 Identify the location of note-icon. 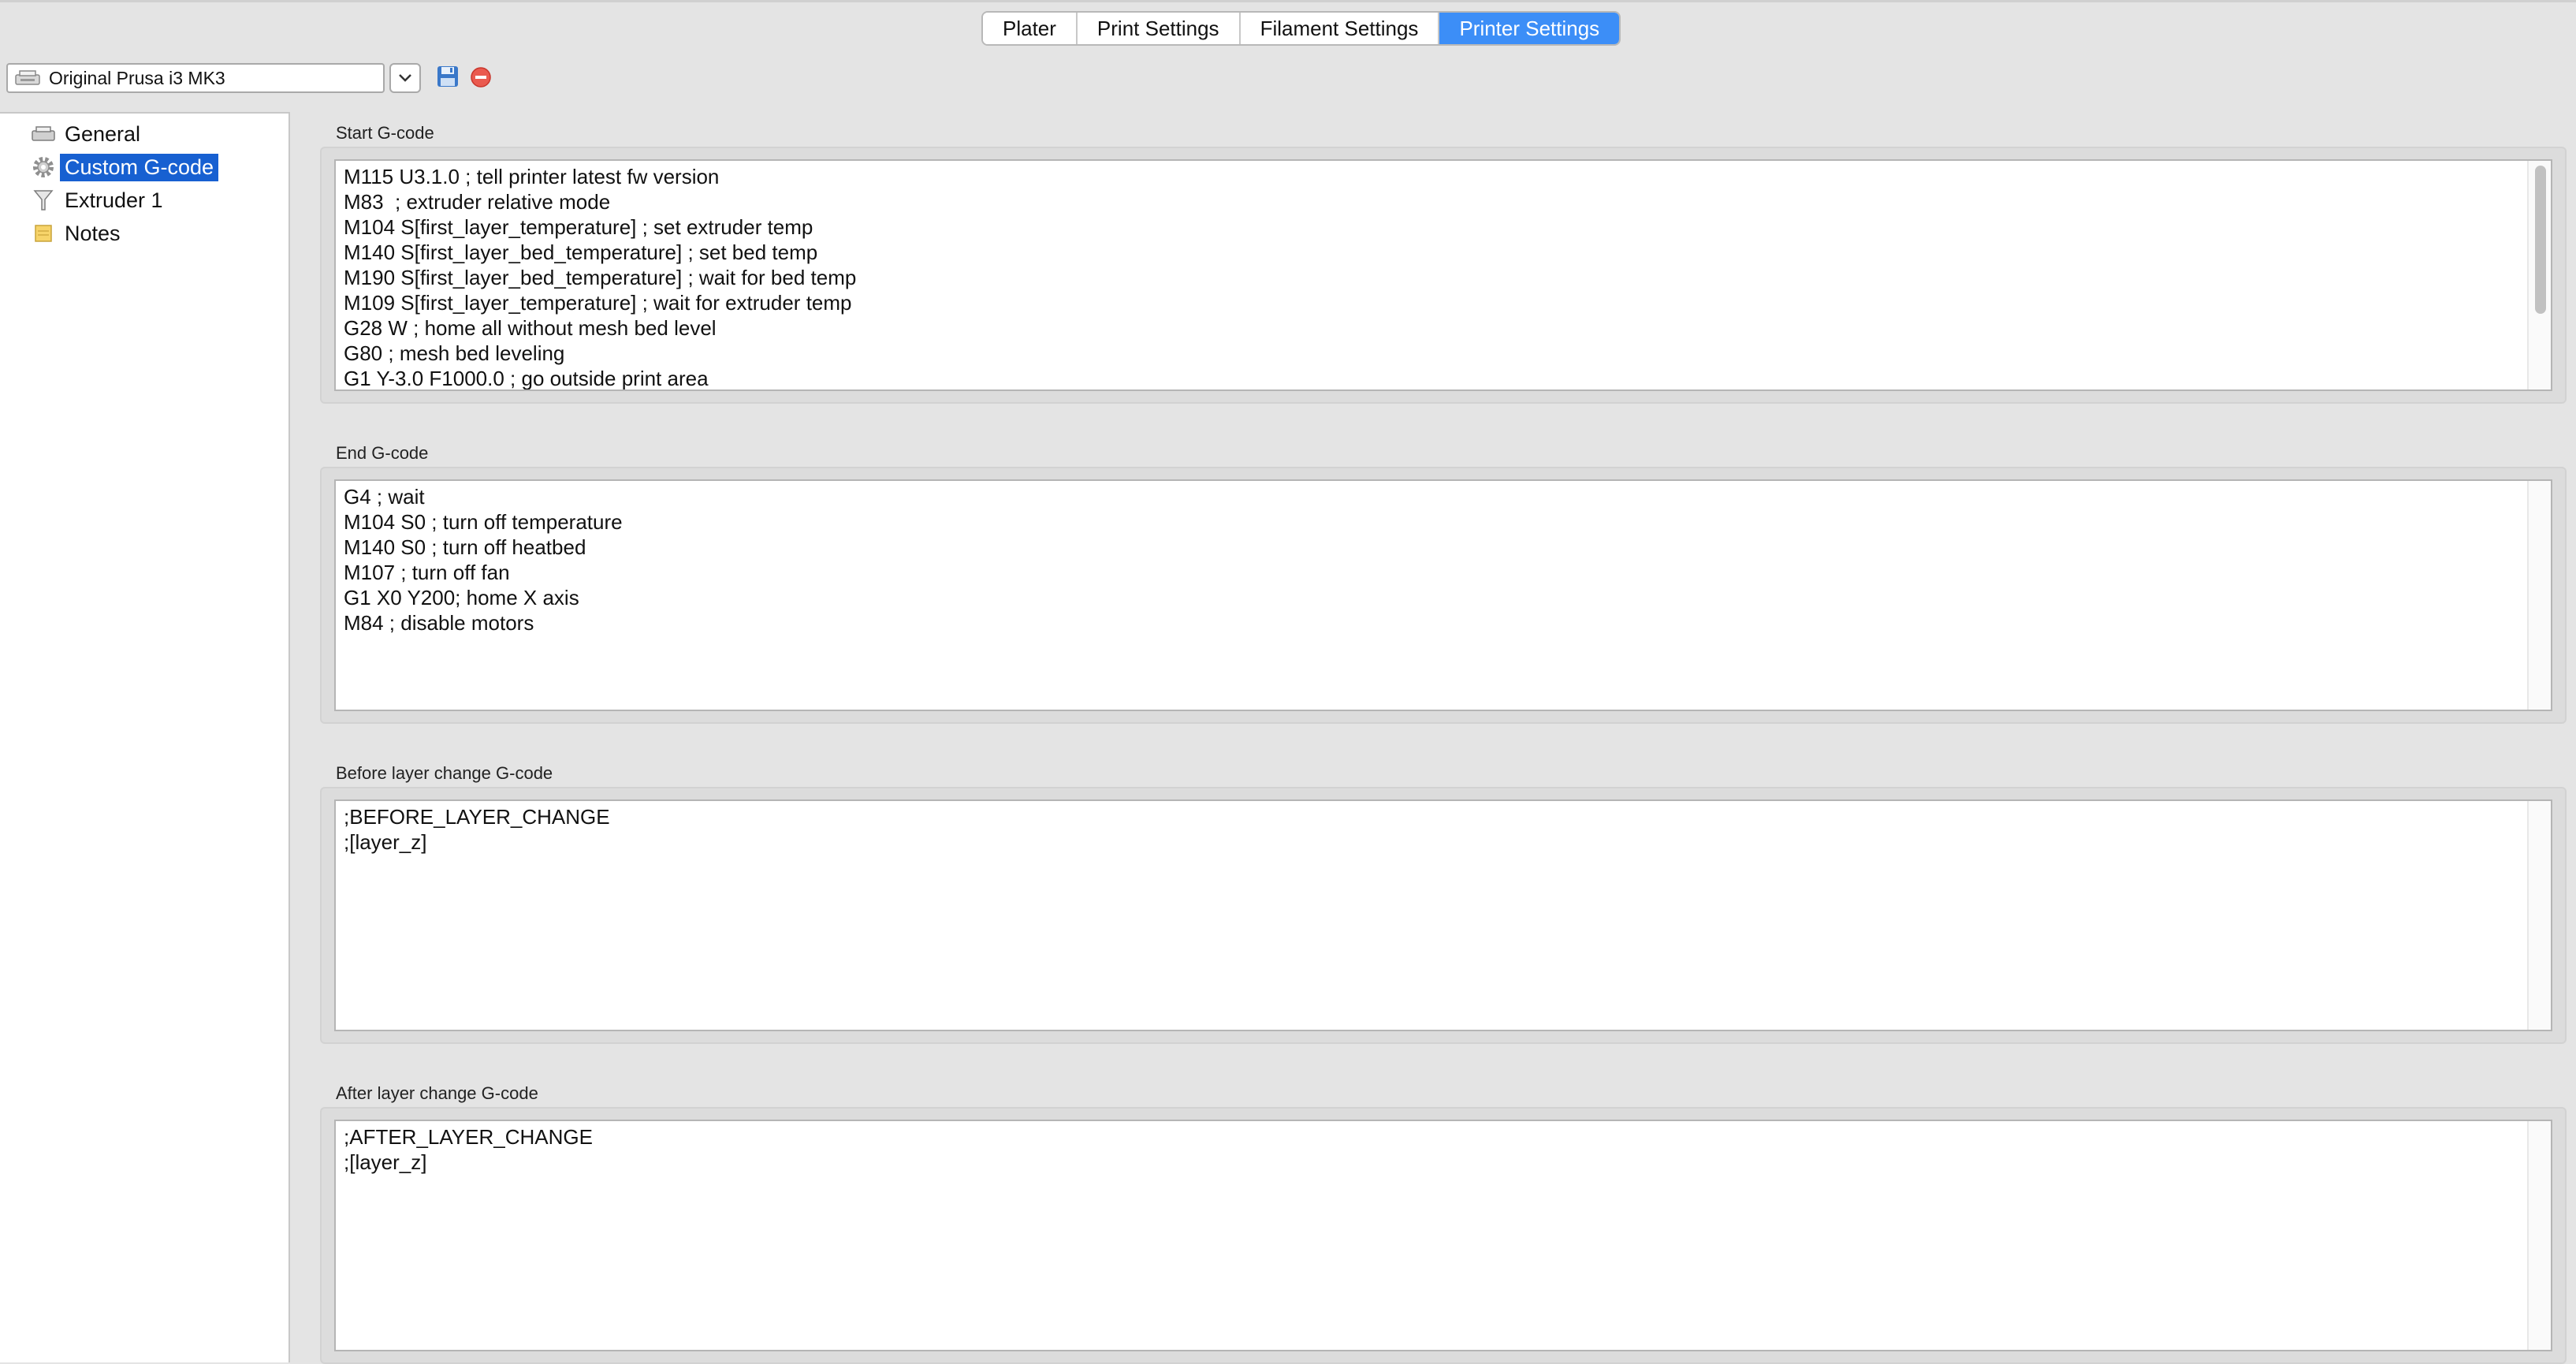
(43, 233).